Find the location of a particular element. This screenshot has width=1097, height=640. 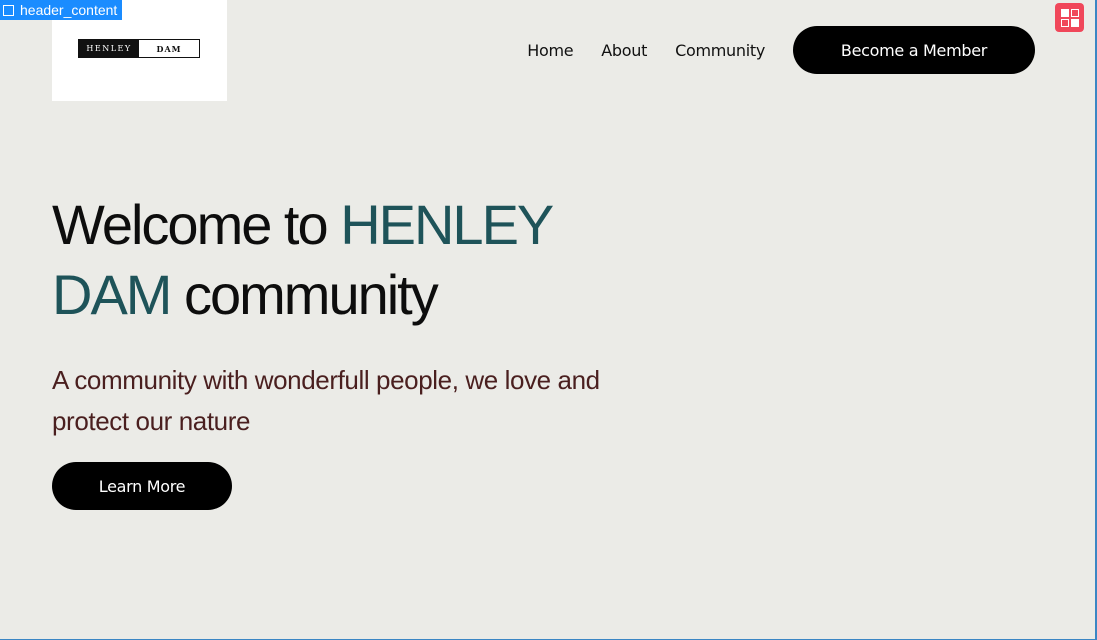

logo-left-text: HENLEY is located at coordinates (109, 48).